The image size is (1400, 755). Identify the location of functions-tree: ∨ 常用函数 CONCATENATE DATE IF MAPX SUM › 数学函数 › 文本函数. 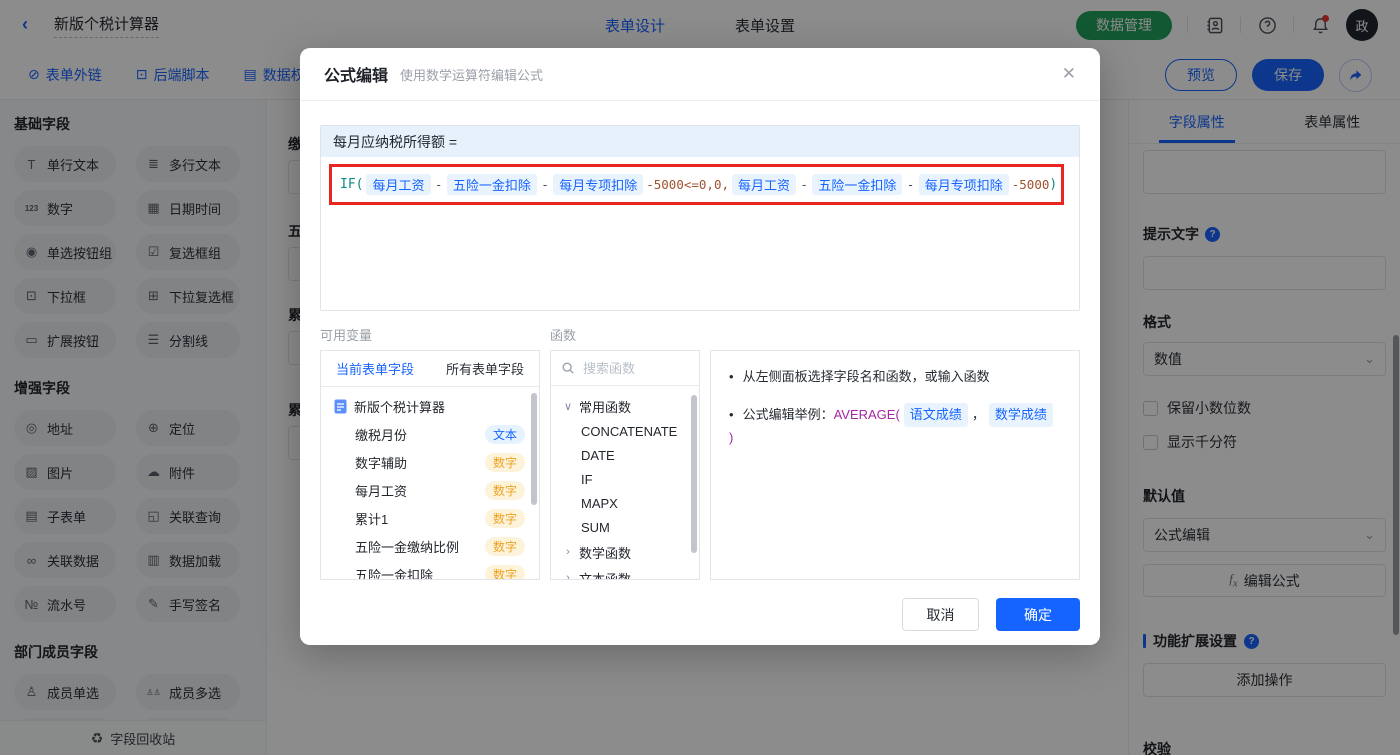
(625, 483).